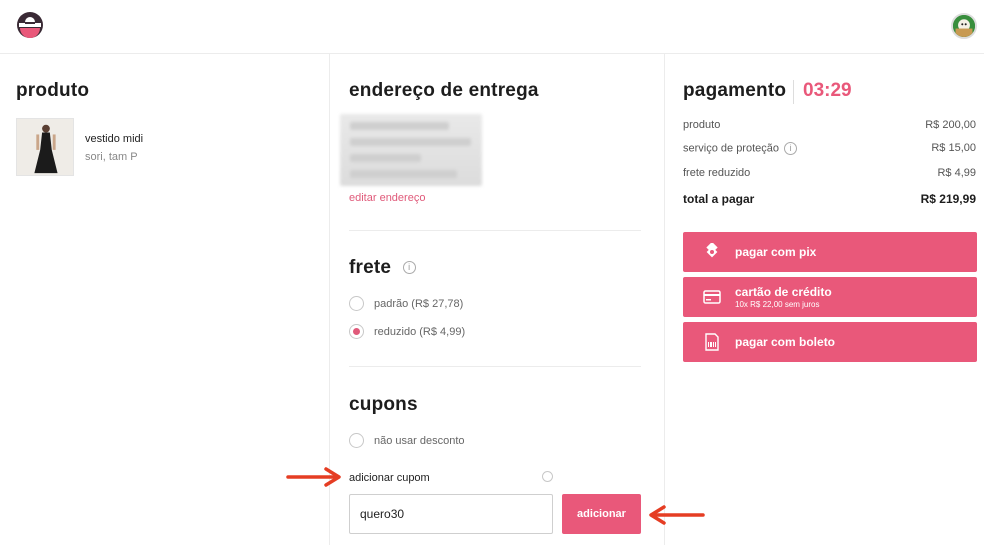 The width and height of the screenshot is (984, 545). What do you see at coordinates (822, 92) in the screenshot?
I see `payment-timer: 03:29` at bounding box center [822, 92].